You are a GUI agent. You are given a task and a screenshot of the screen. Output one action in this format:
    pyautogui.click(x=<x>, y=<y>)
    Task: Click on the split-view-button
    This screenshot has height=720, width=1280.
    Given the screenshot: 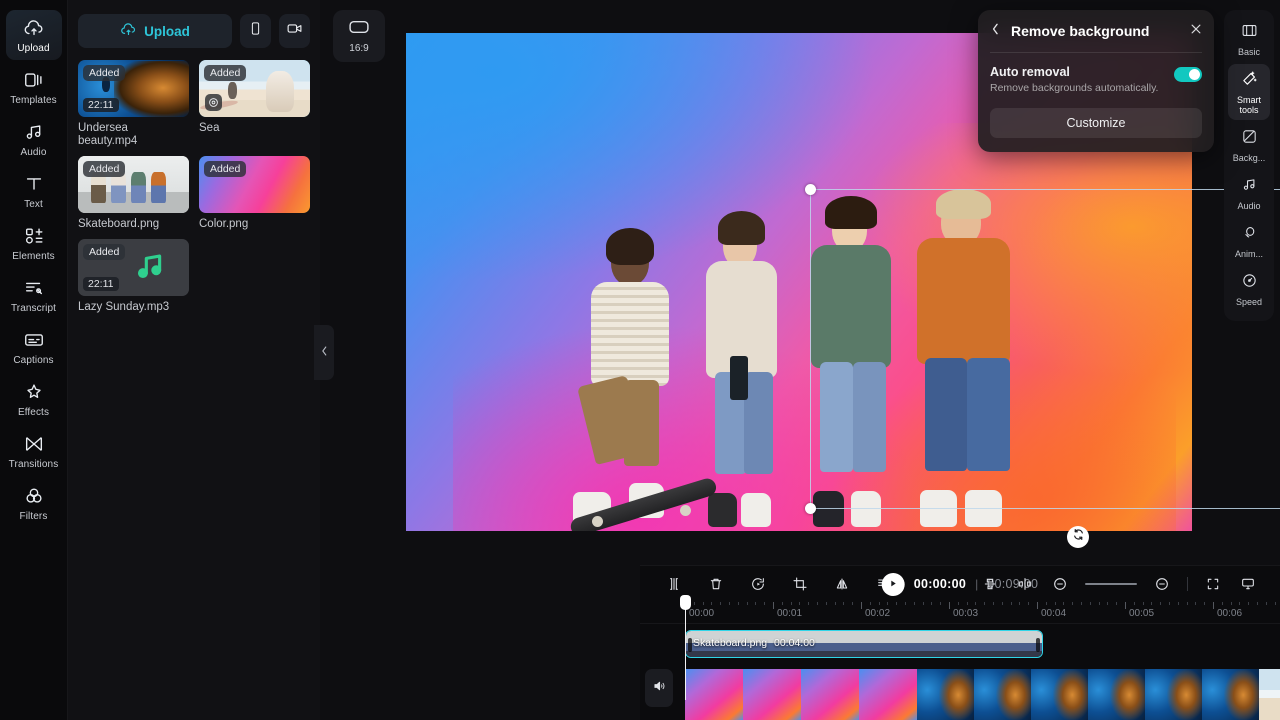 What is the action you would take?
    pyautogui.click(x=1025, y=584)
    